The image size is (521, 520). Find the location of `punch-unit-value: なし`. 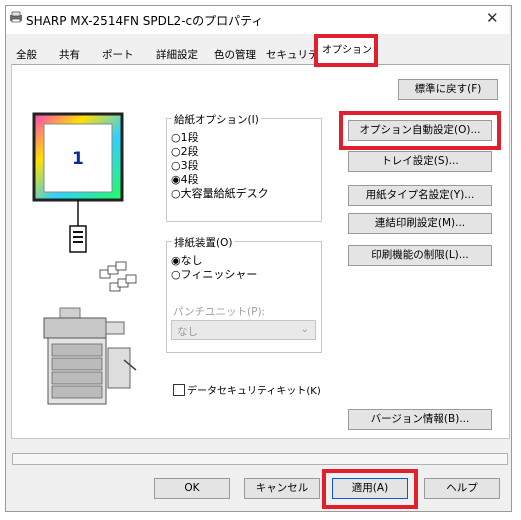

punch-unit-value: なし is located at coordinates (187, 332).